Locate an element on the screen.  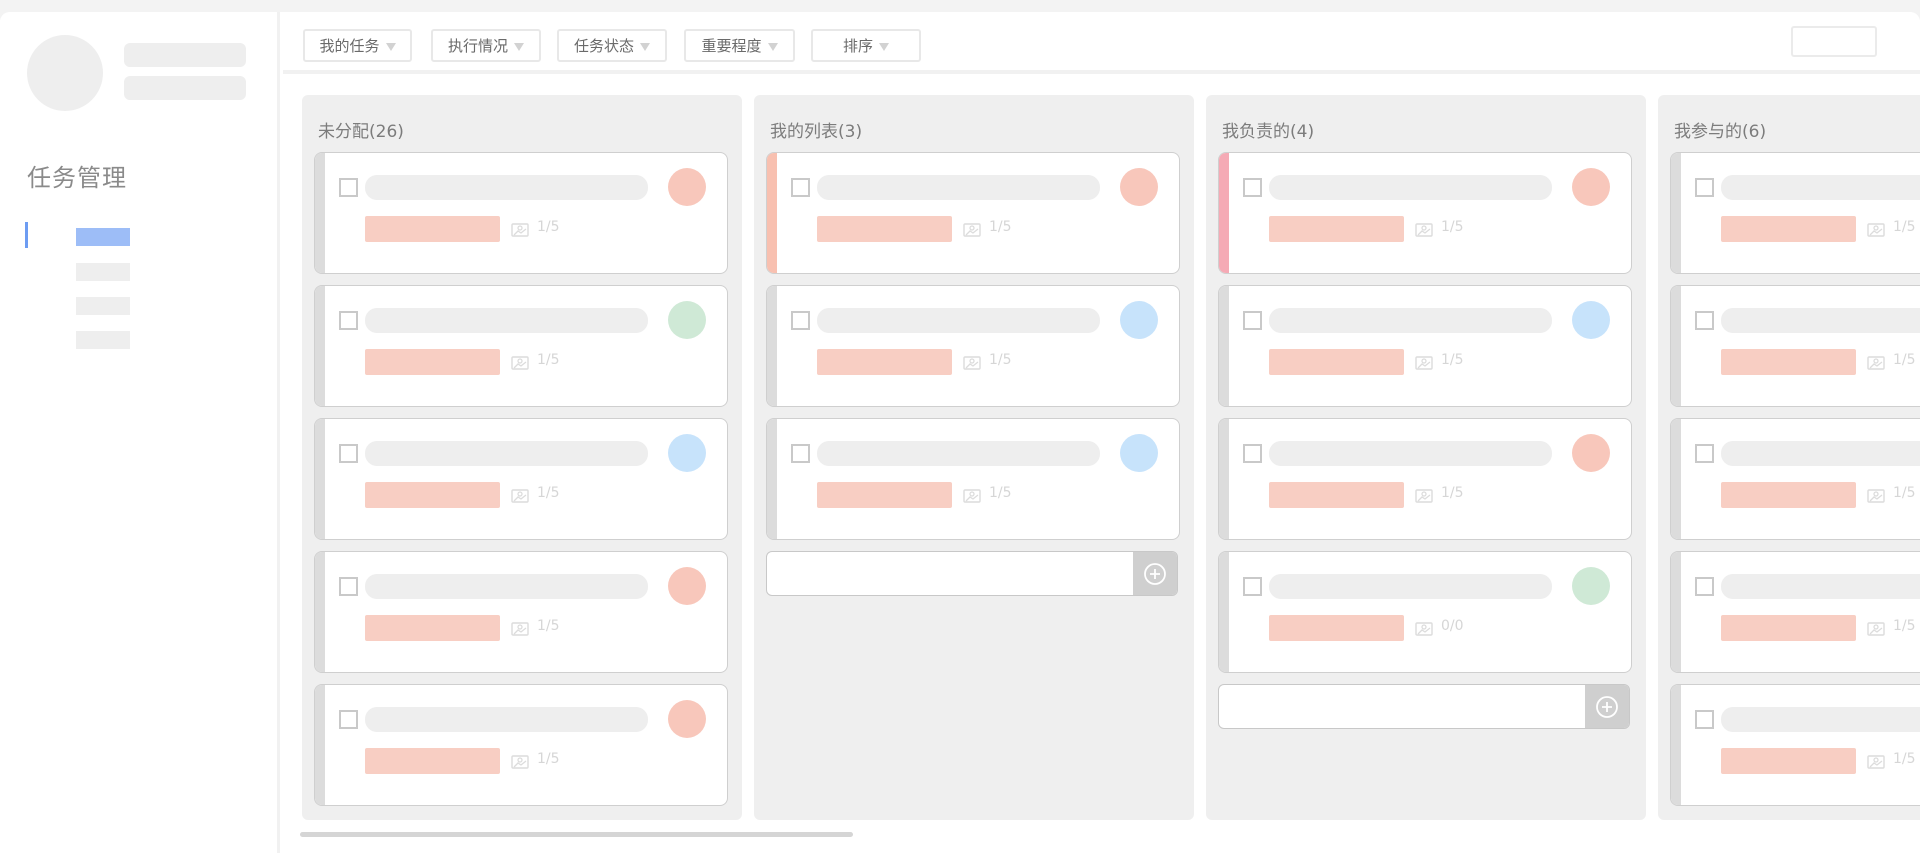
horizontal-scrollbar is located at coordinates (576, 834).